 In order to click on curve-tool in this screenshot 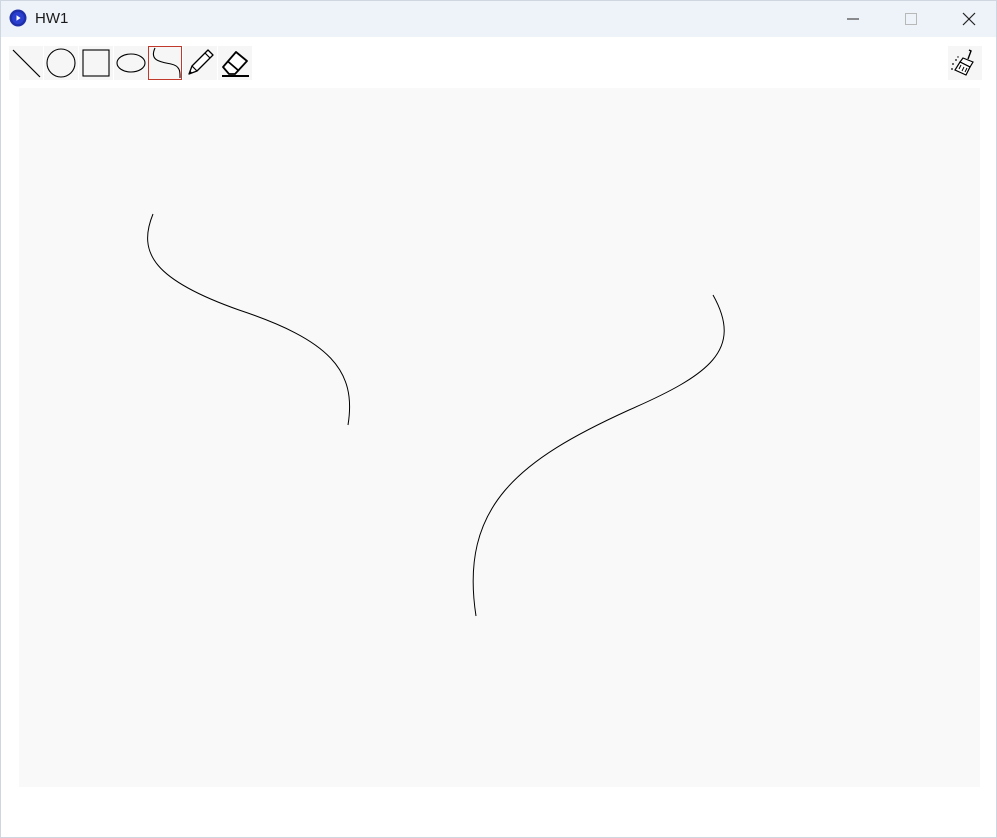, I will do `click(165, 63)`.